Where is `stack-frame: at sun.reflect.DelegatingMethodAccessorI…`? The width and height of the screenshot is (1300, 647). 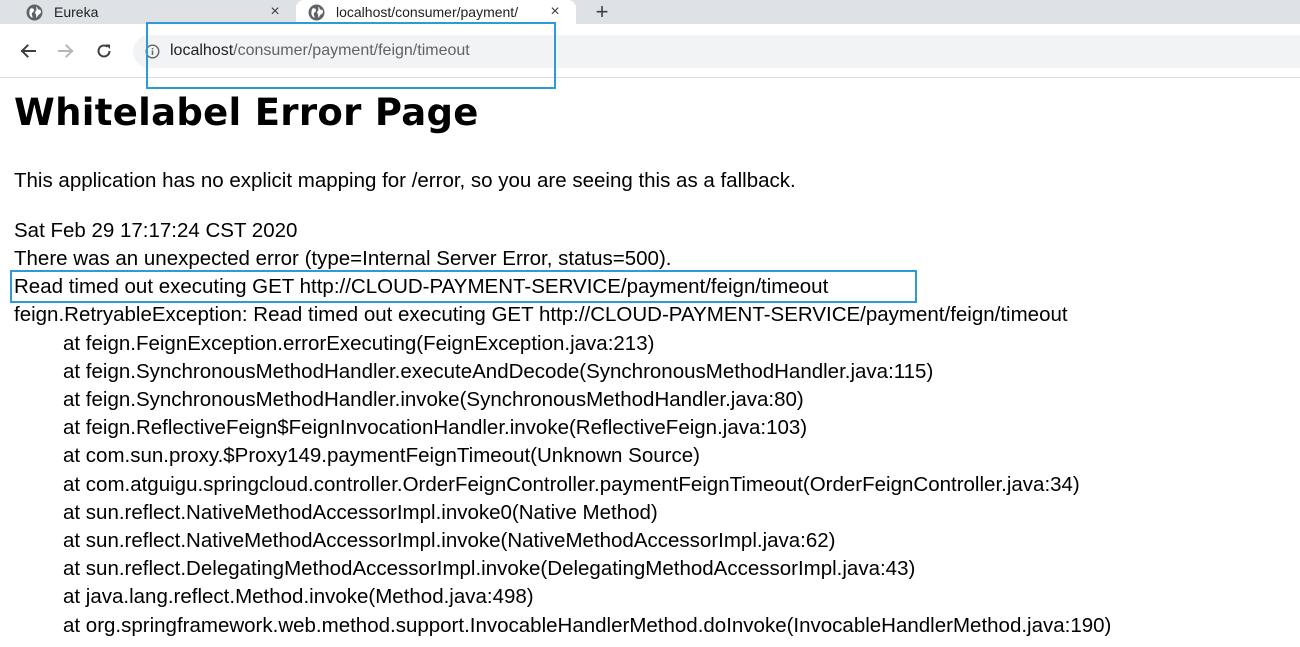 stack-frame: at sun.reflect.DelegatingMethodAccessorI… is located at coordinates (489, 569).